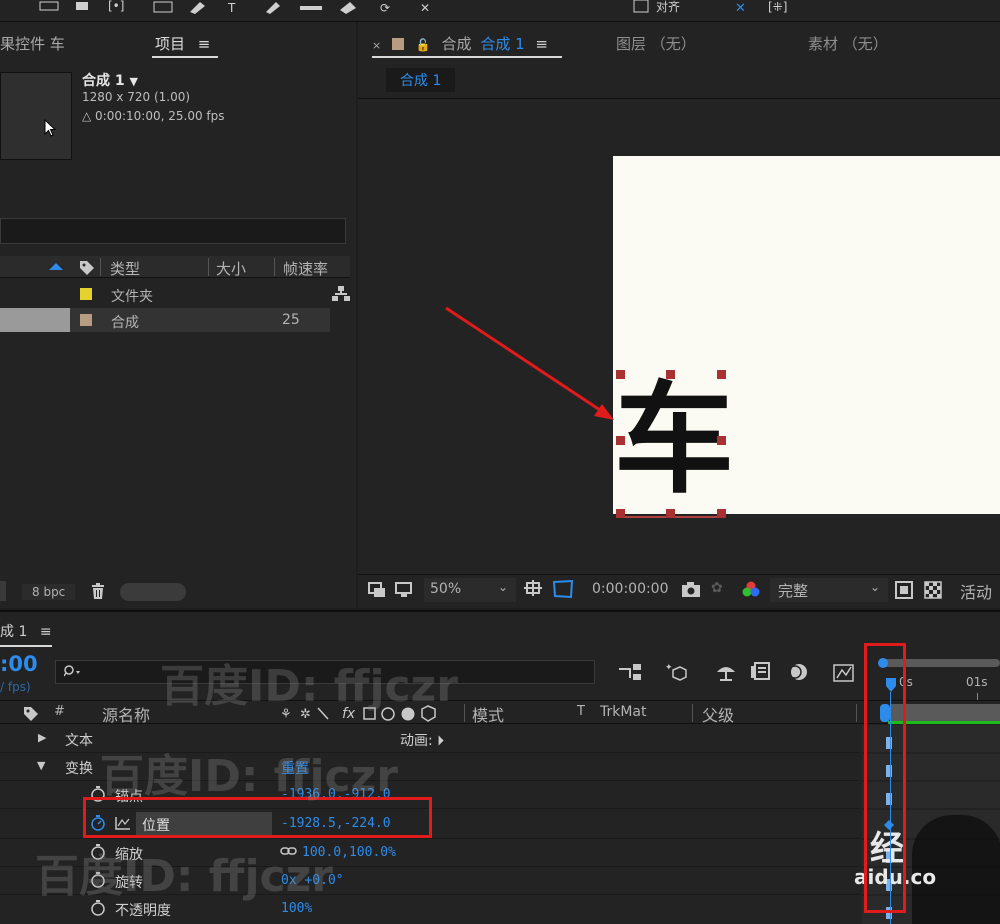 The width and height of the screenshot is (1000, 924). I want to click on project-search-input, so click(173, 231).